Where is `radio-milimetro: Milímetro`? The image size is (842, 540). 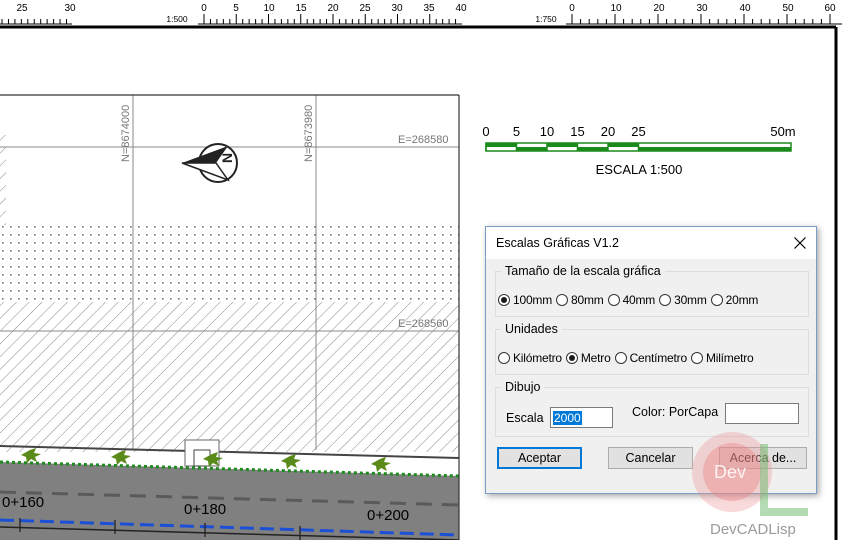
radio-milimetro: Milímetro is located at coordinates (722, 358).